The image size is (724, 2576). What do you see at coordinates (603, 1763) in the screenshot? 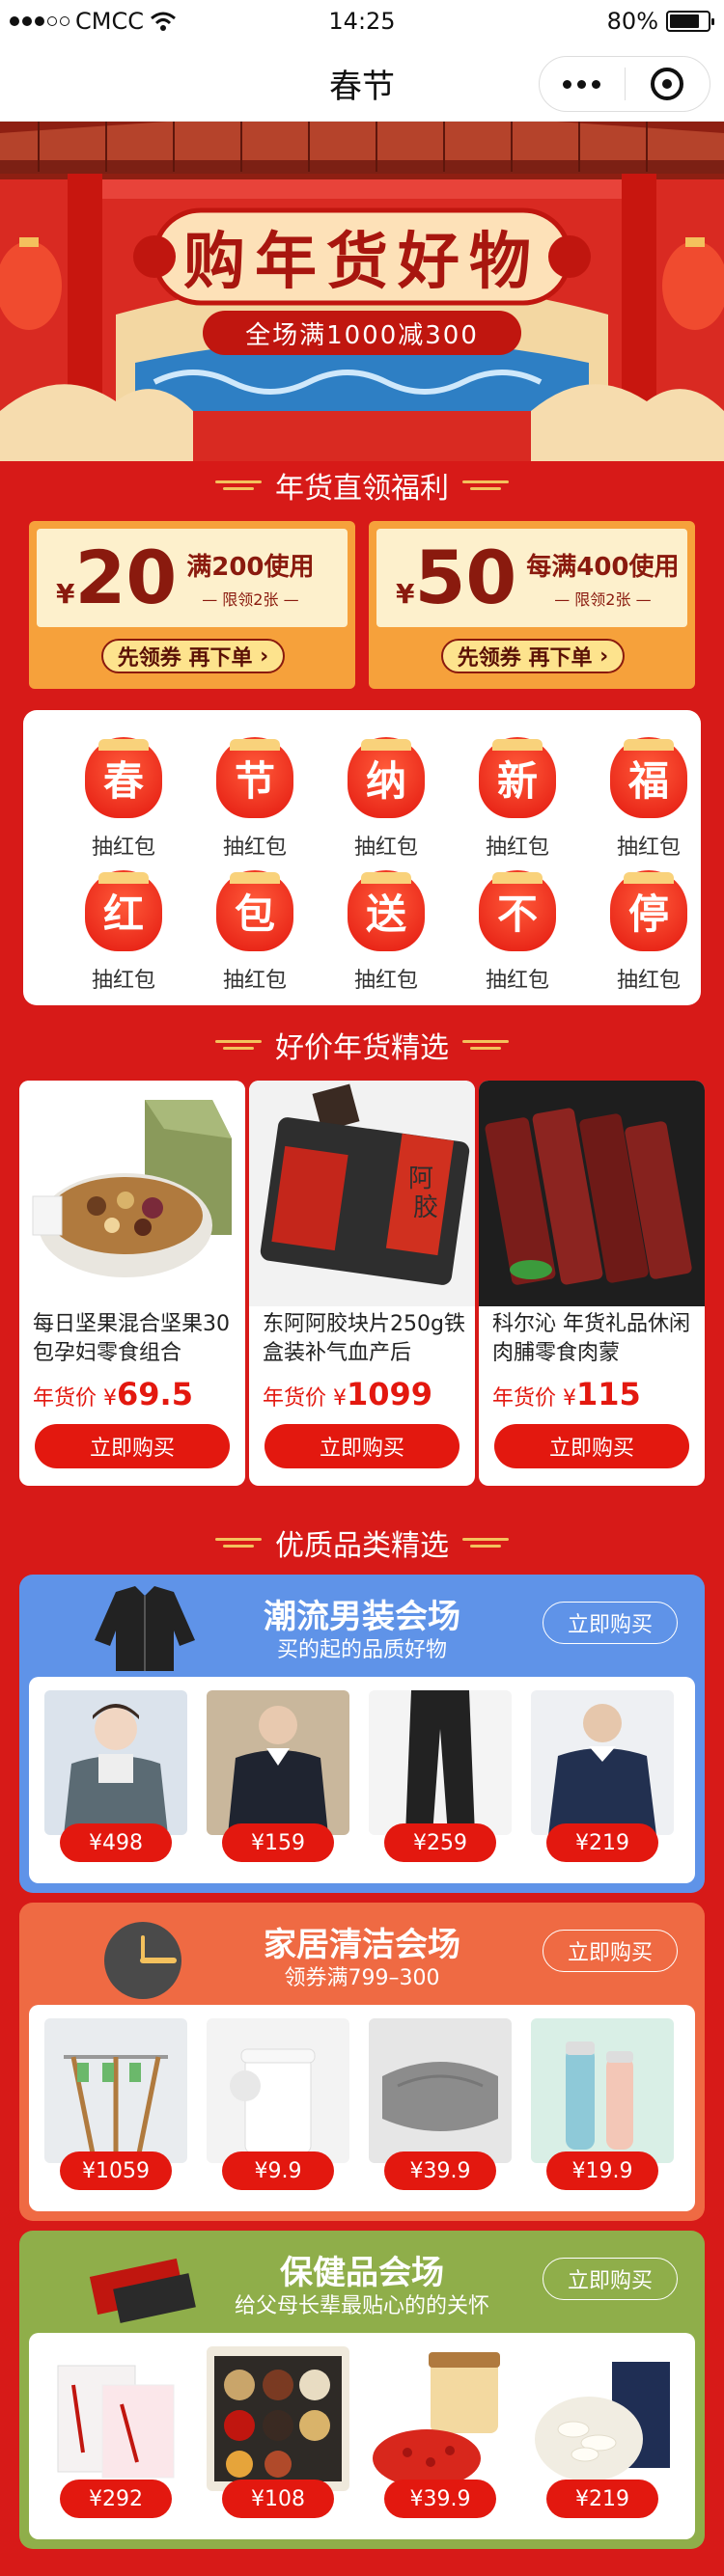
I see `product-image-polo-shirt` at bounding box center [603, 1763].